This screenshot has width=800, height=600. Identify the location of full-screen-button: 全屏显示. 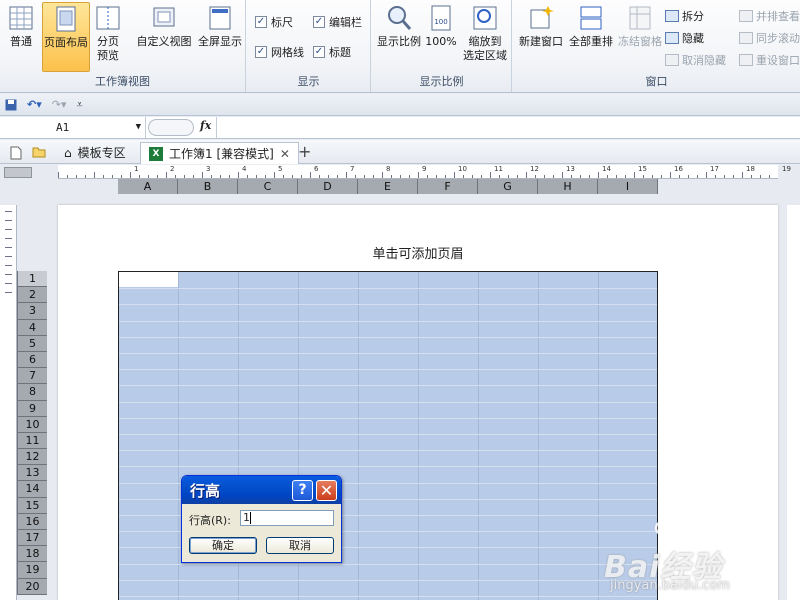
(220, 25).